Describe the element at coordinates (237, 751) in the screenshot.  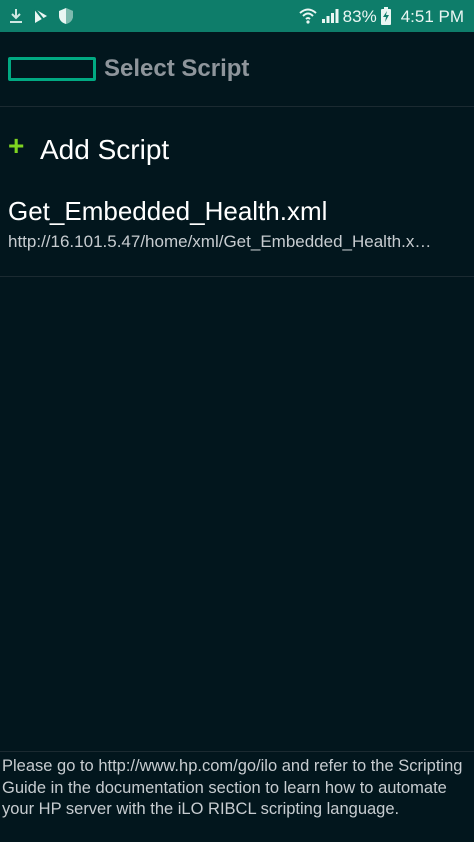
I see `footer-divider` at that location.